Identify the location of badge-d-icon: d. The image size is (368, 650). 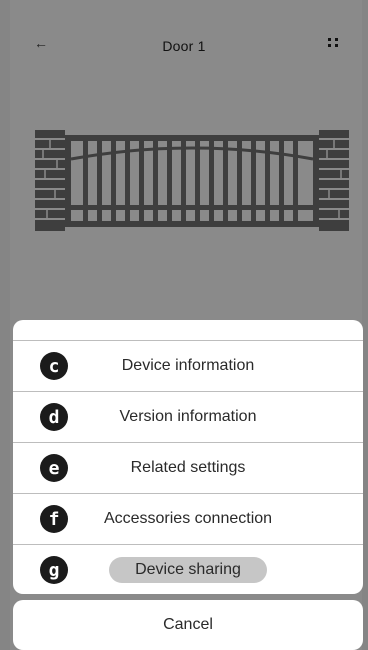
(54, 417).